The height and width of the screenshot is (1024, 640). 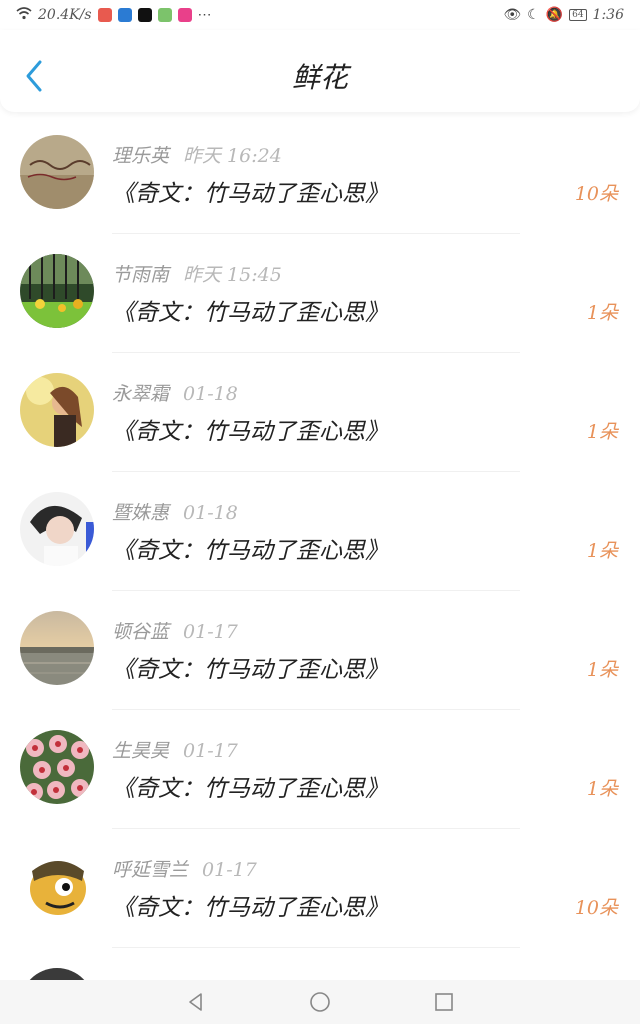 I want to click on clock: 1:36, so click(x=608, y=15).